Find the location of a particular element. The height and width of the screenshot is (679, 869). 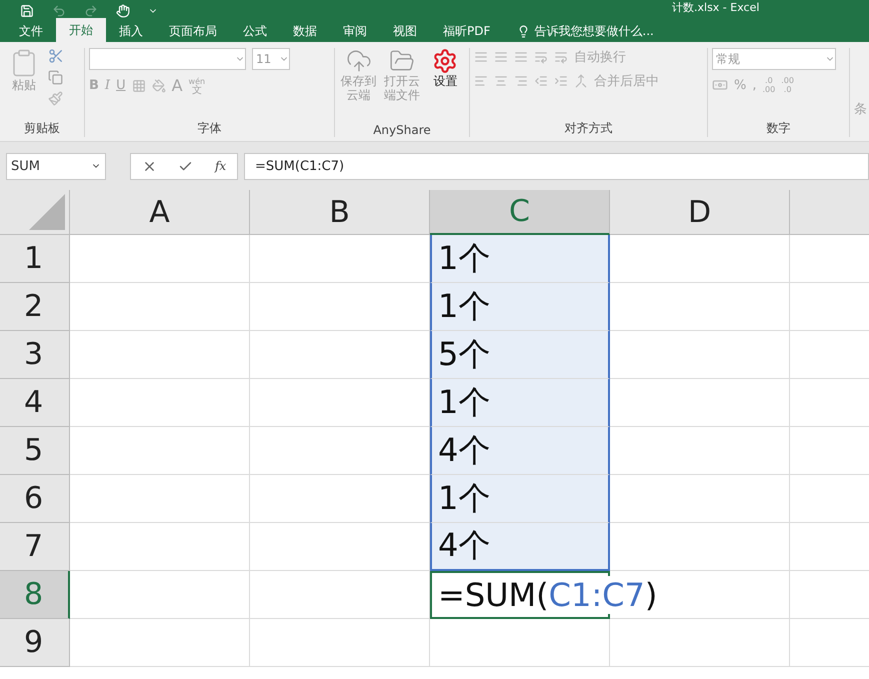

row-header: 2 is located at coordinates (35, 307).